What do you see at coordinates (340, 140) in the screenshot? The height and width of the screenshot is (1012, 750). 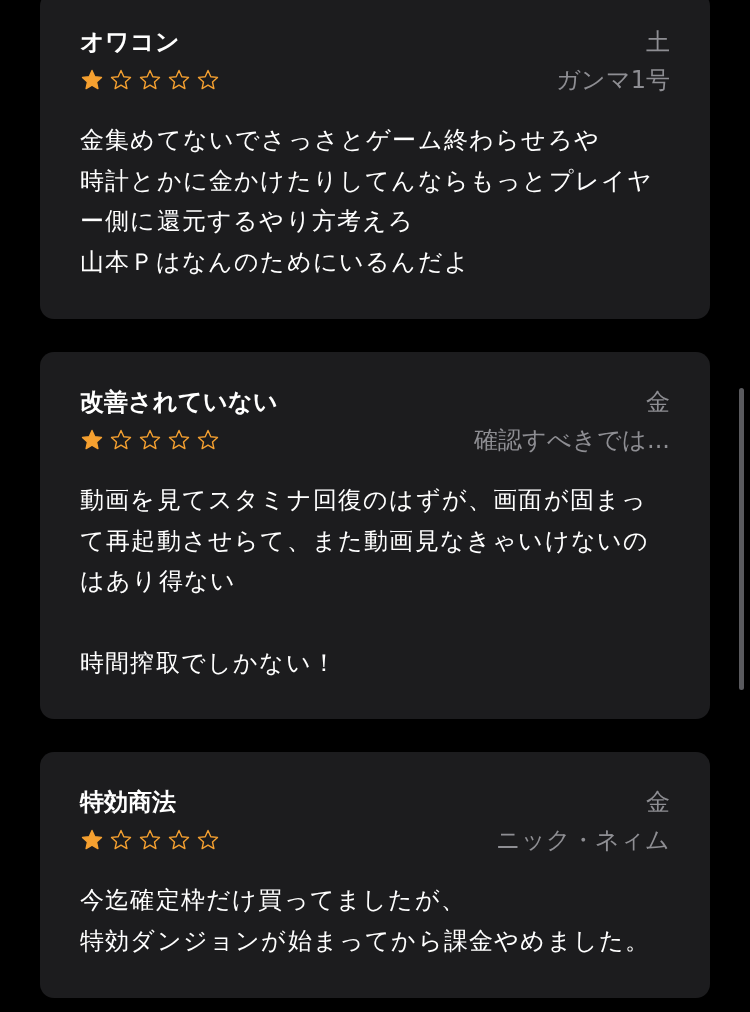 I see `review-text-line: 金集めてないでさっさとゲーム終わらせろや` at bounding box center [340, 140].